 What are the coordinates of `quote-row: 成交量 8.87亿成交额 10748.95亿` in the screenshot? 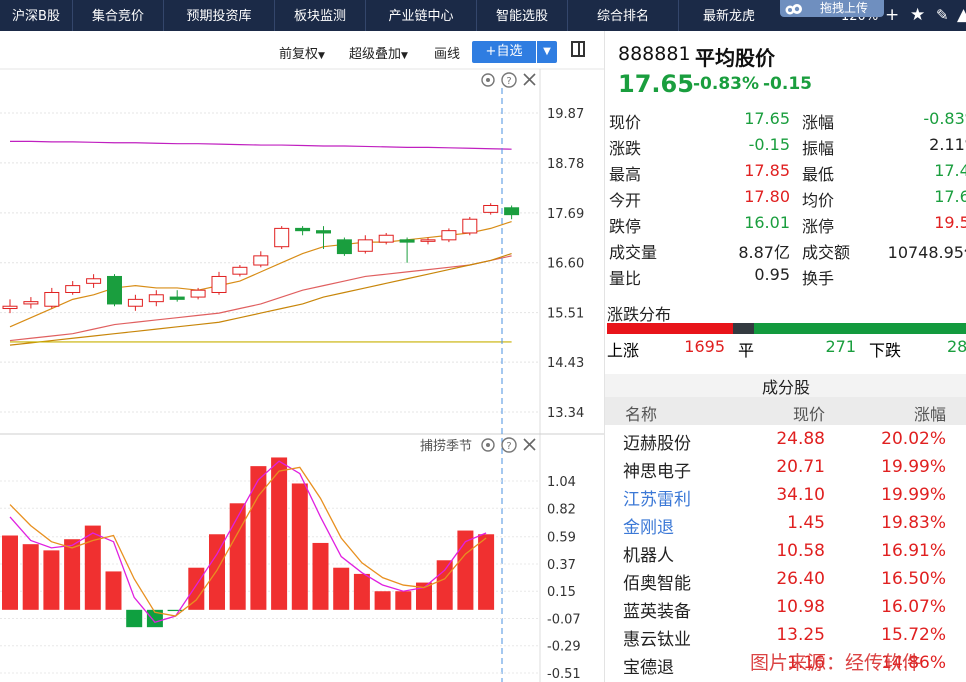 It's located at (785, 251).